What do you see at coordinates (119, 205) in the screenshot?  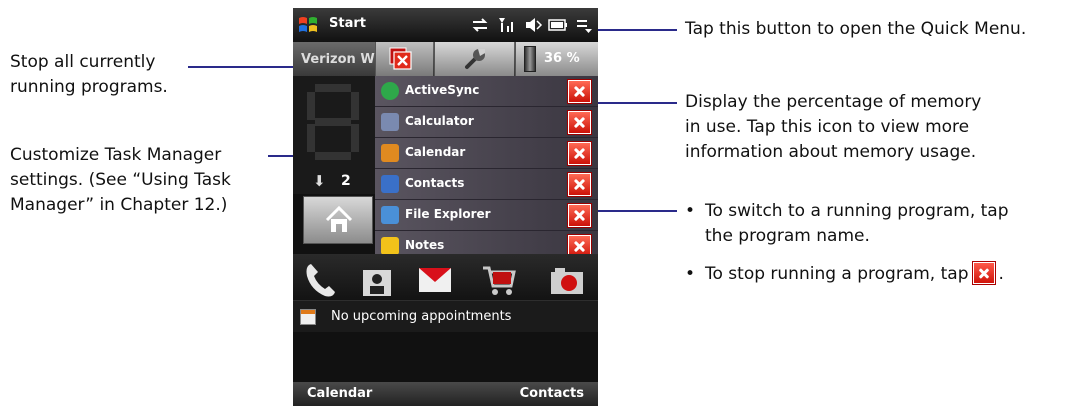 I see `customize-annotation-line3: Manager” in Chapter 12.)` at bounding box center [119, 205].